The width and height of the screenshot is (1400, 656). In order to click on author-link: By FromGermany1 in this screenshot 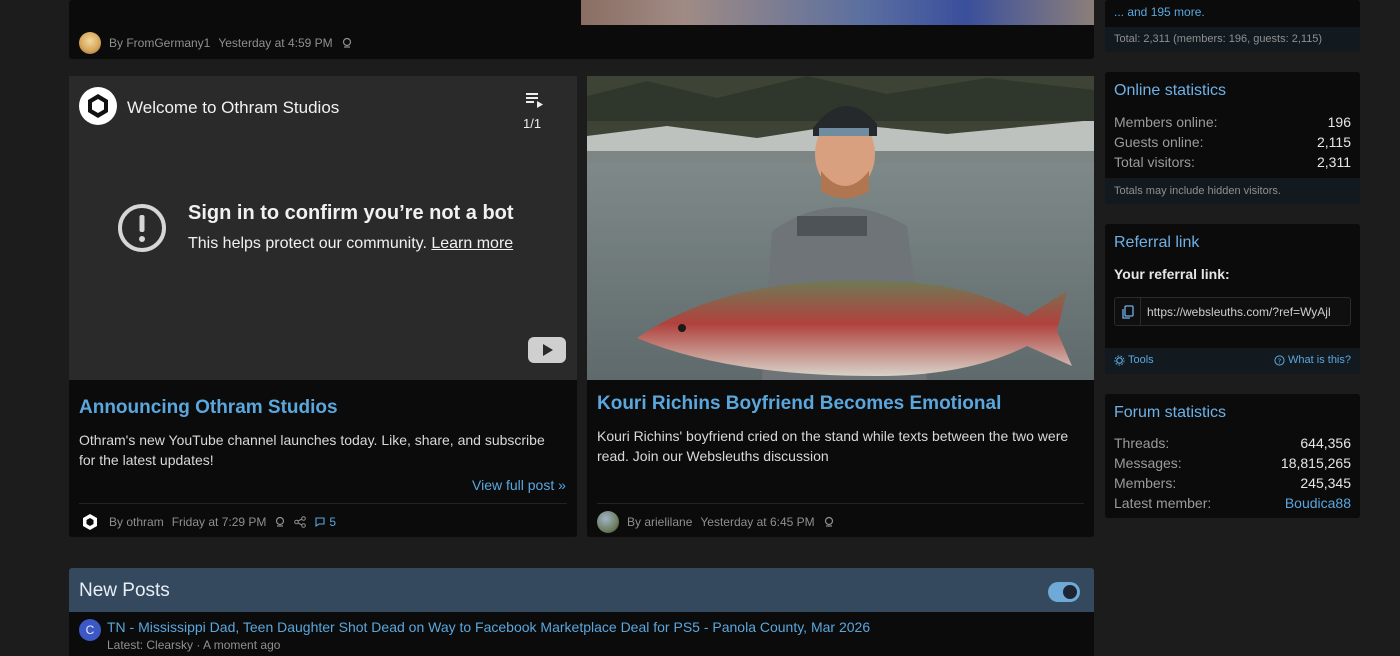, I will do `click(159, 43)`.